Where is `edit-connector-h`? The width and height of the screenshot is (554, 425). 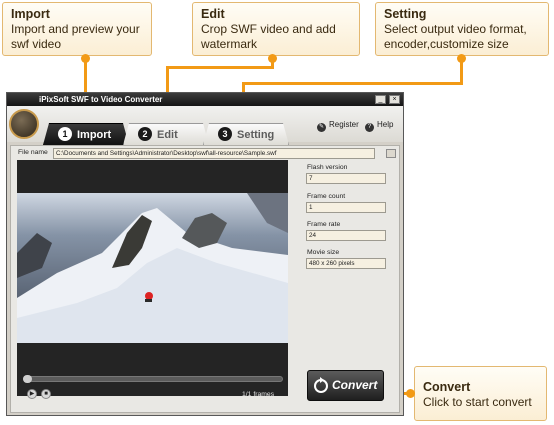
edit-connector-h is located at coordinates (220, 67).